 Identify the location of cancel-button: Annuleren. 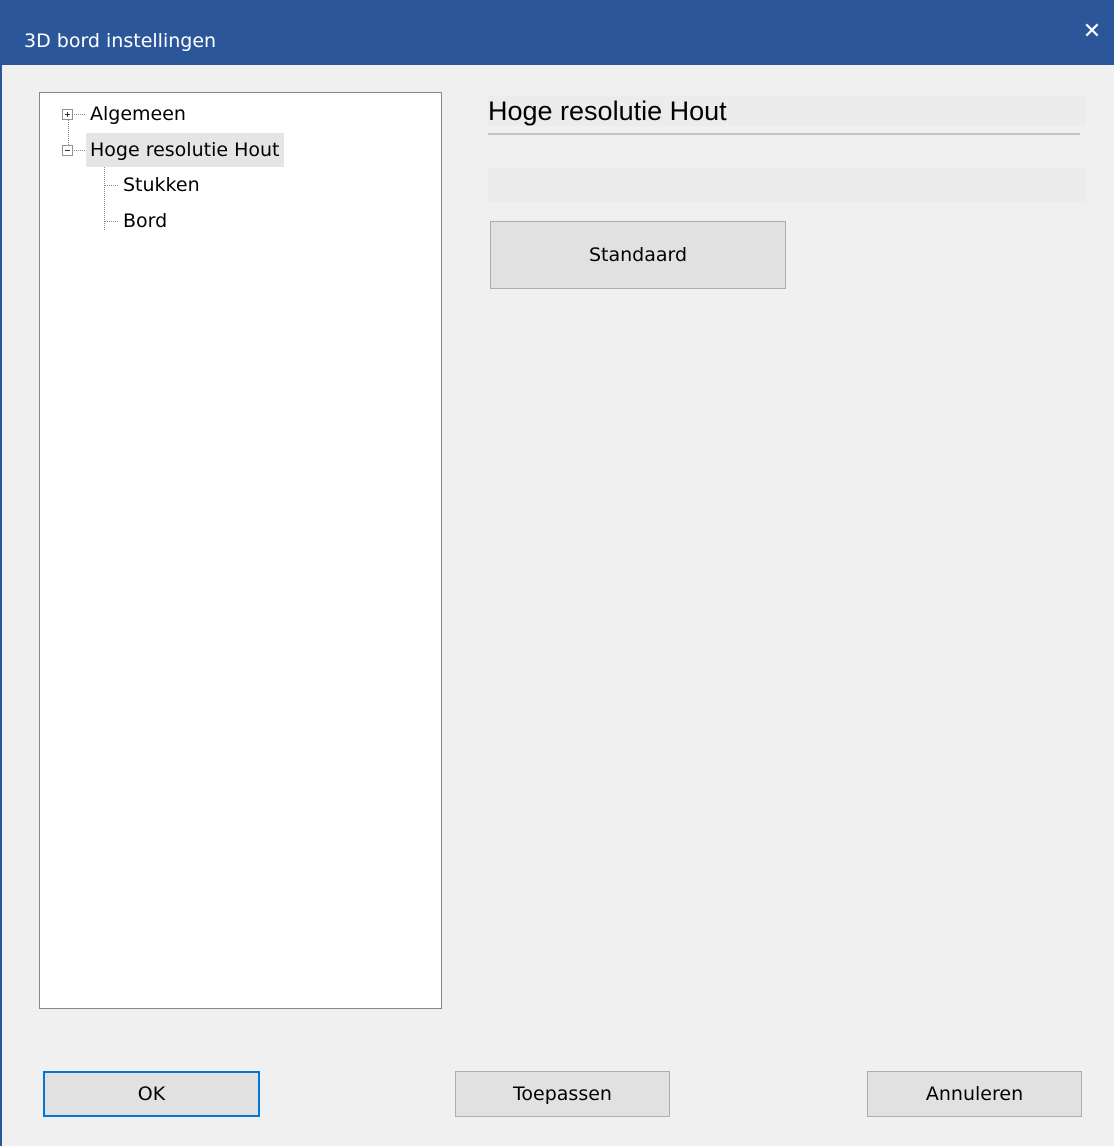
(974, 1094).